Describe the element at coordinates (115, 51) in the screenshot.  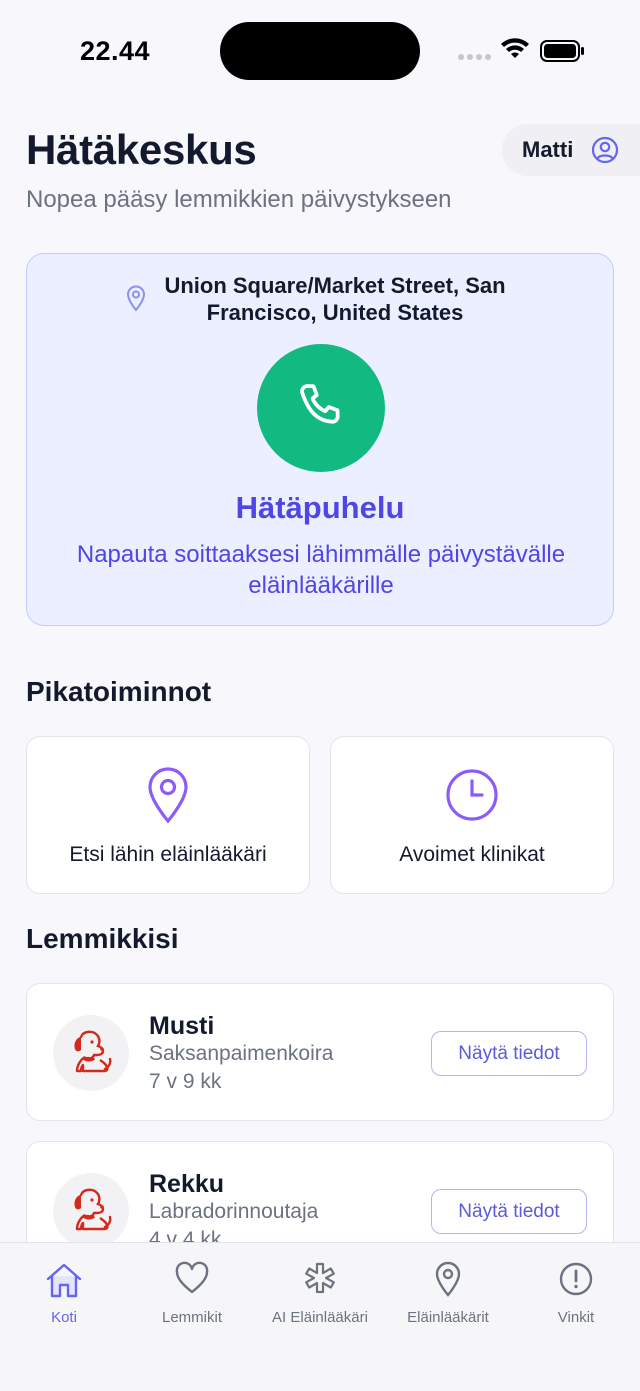
I see `status-time: 22.44` at that location.